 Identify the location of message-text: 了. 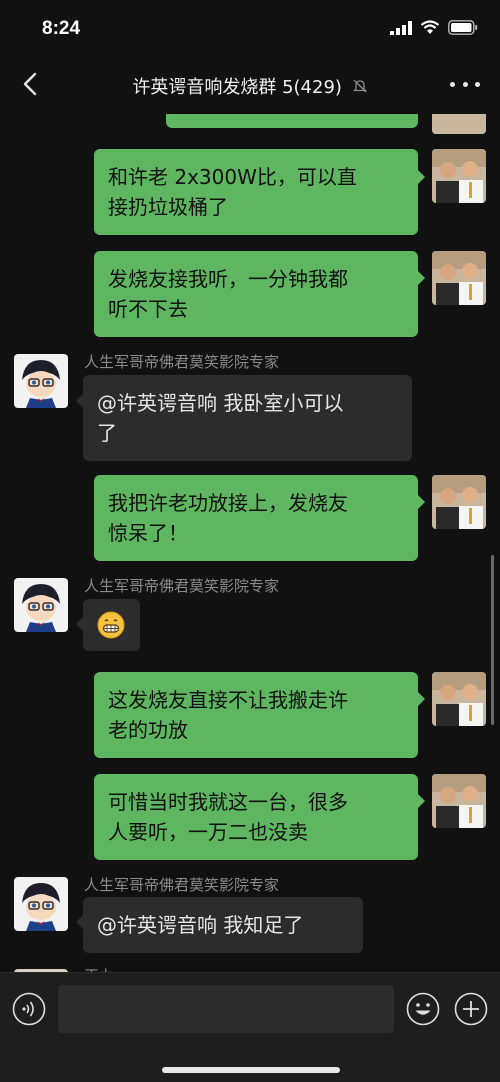
(107, 433).